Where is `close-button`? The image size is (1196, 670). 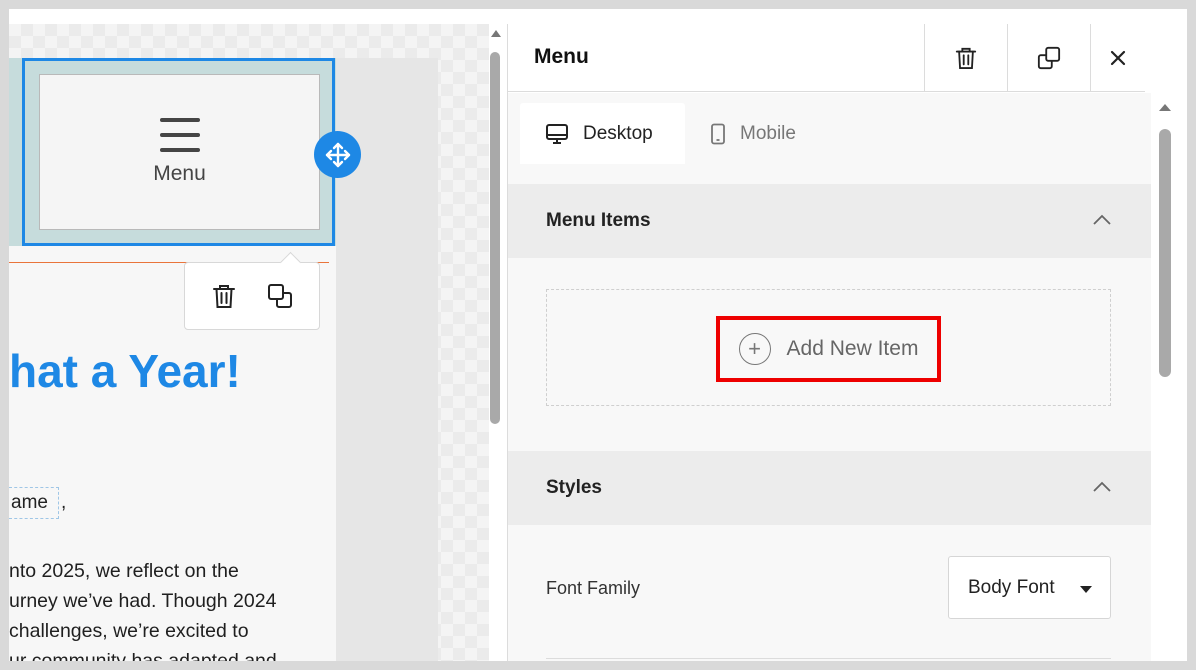 close-button is located at coordinates (1117, 57).